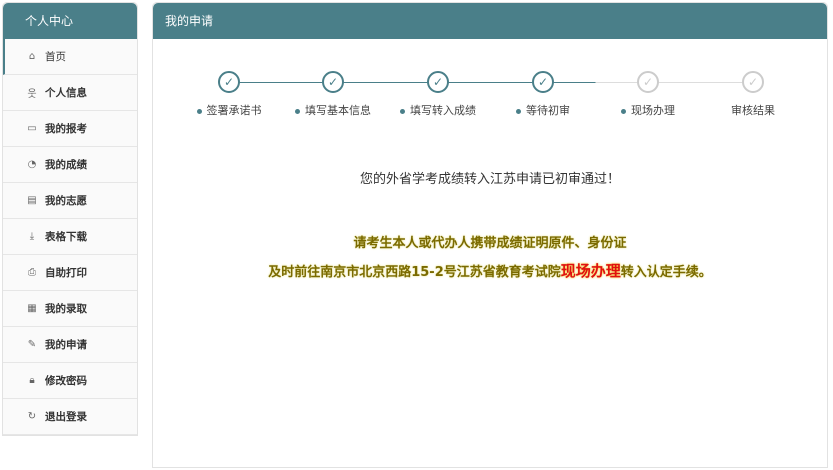  Describe the element at coordinates (32, 94) in the screenshot. I see `user-icon: 웃` at that location.